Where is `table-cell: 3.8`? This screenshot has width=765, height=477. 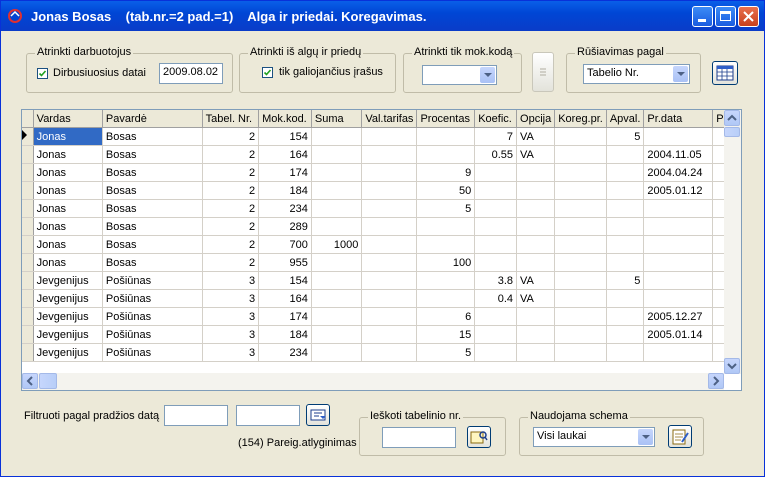
table-cell: 3.8 is located at coordinates (496, 280).